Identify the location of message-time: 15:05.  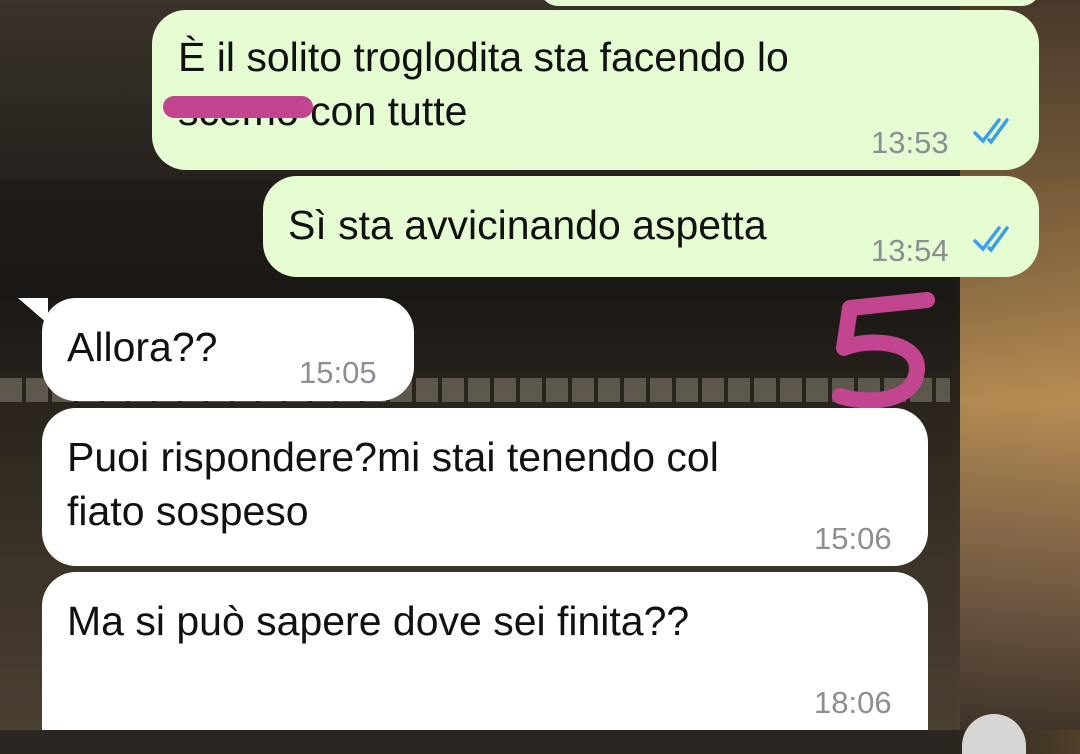
(338, 372).